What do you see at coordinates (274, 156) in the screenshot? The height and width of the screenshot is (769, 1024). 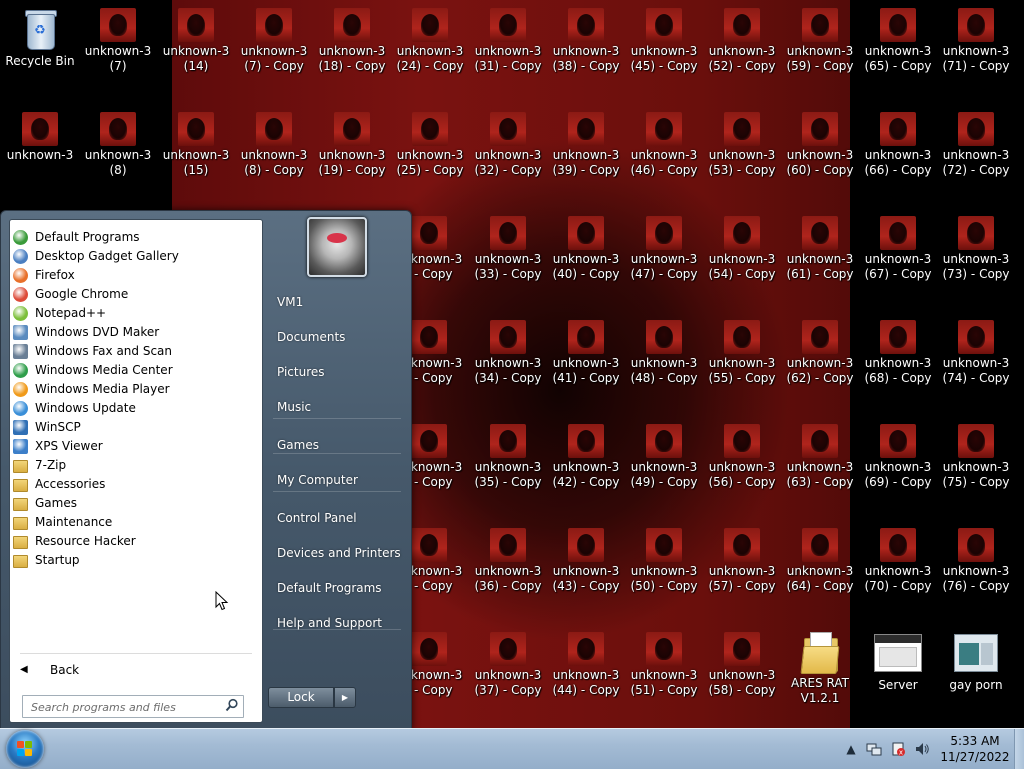 I see `image-file-desktop-icon: unknown-3 (8) - Copy` at bounding box center [274, 156].